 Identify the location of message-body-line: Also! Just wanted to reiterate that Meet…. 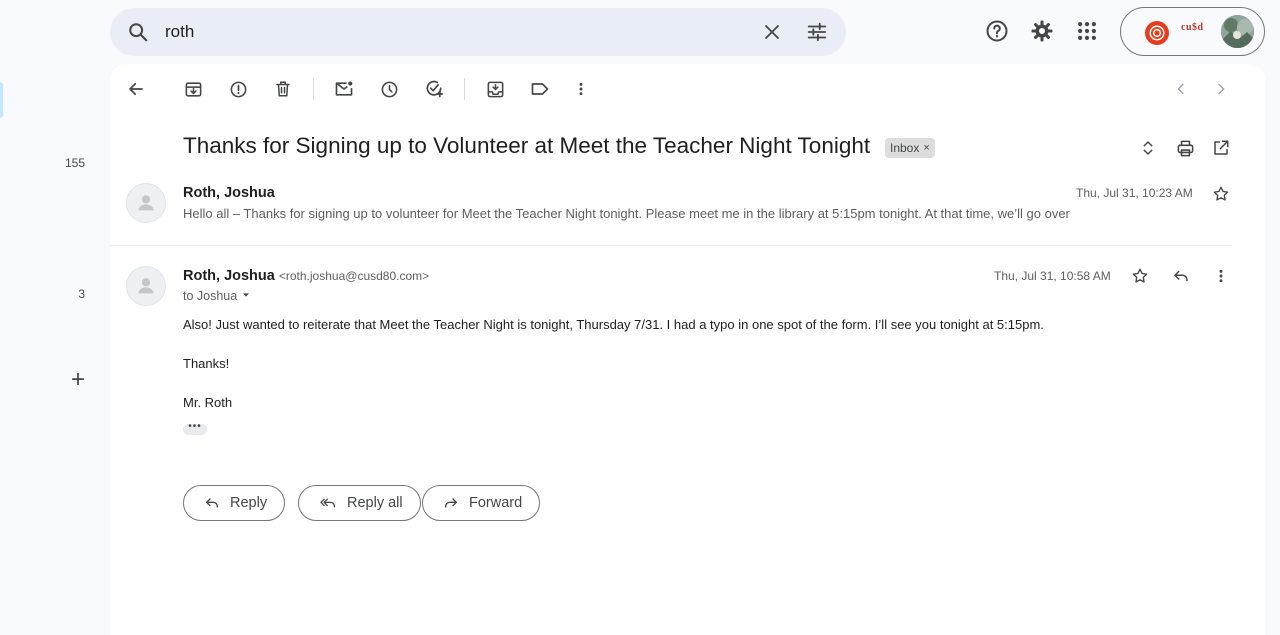
(613, 324).